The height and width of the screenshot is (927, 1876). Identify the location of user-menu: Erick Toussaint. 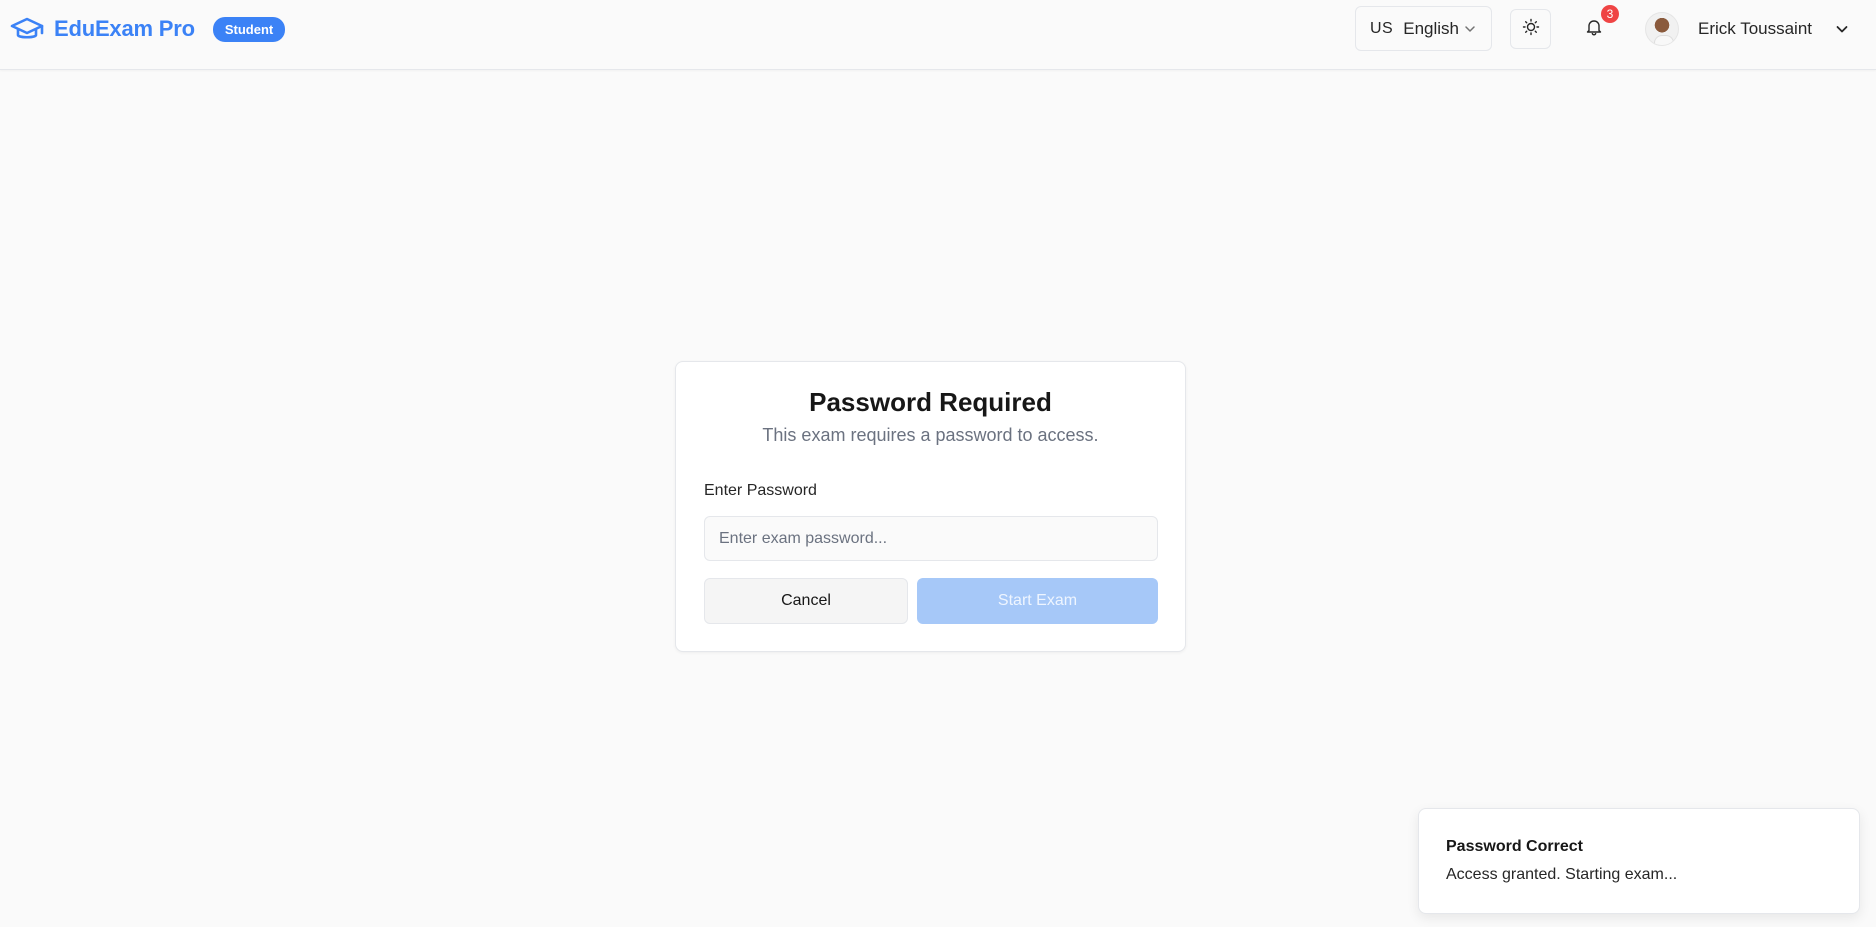
(1747, 29).